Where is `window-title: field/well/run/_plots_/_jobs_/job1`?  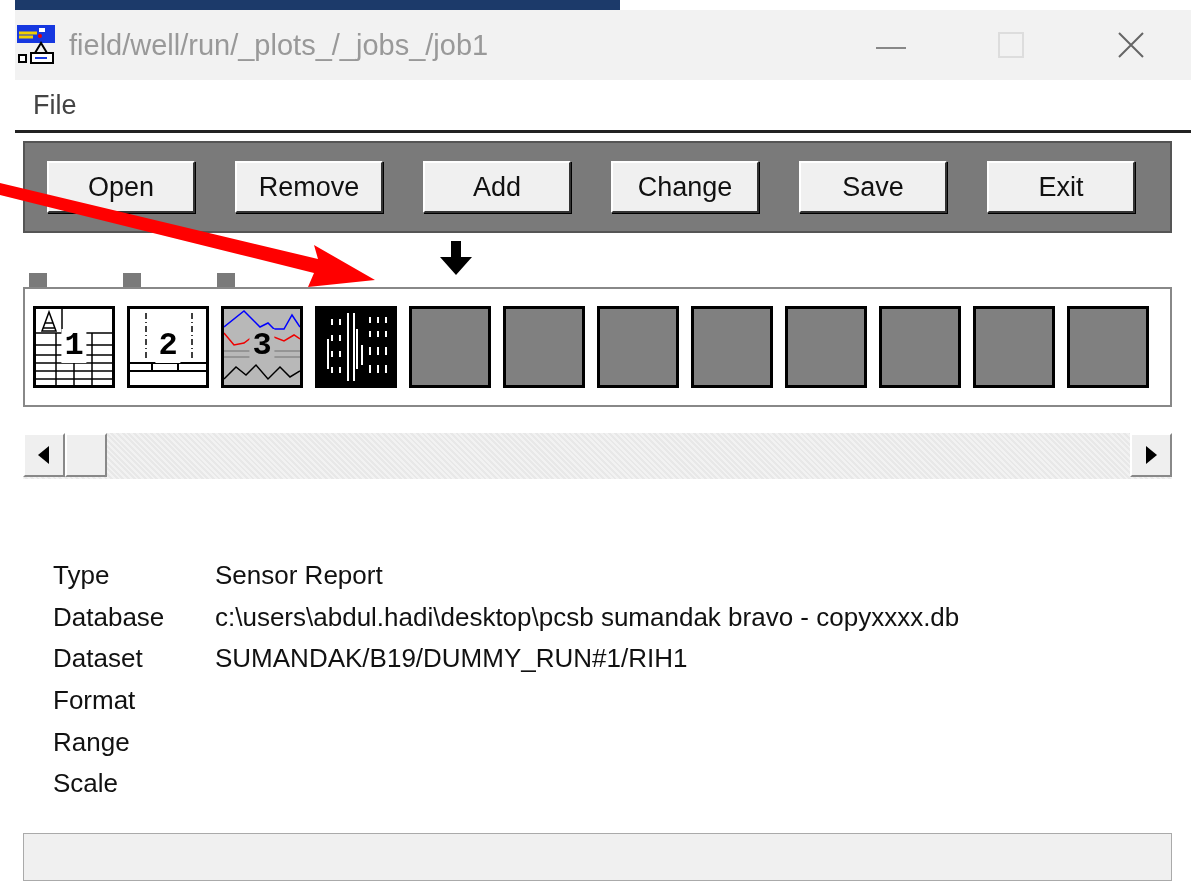 window-title: field/well/run/_plots_/_jobs_/job1 is located at coordinates (279, 45).